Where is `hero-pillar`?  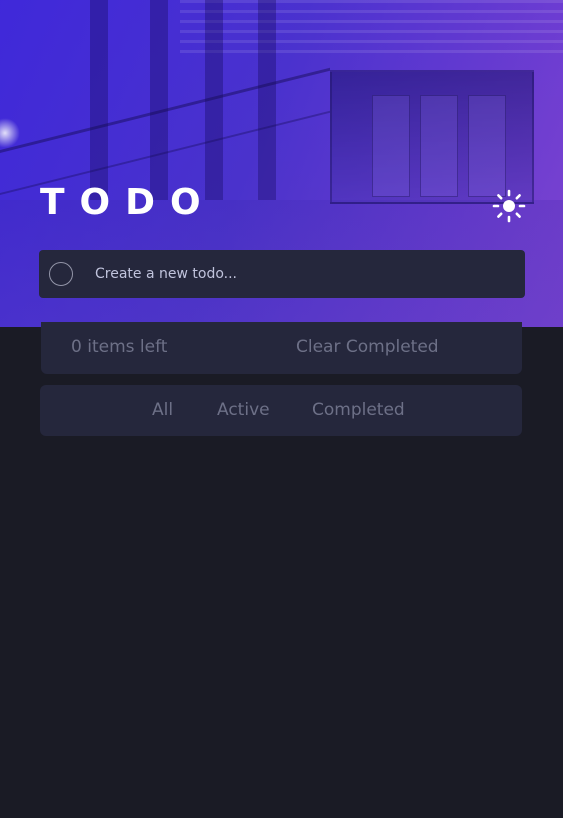
hero-pillar is located at coordinates (159, 100).